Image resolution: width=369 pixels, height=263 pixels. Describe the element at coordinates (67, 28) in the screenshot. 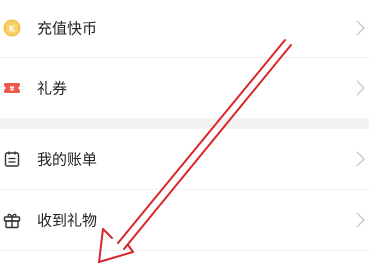

I see `menu-item-label: 充值快币` at that location.